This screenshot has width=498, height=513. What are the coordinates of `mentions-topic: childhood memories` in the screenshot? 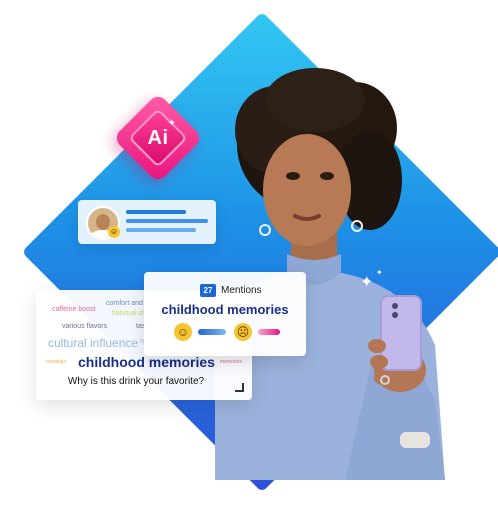 It's located at (225, 309).